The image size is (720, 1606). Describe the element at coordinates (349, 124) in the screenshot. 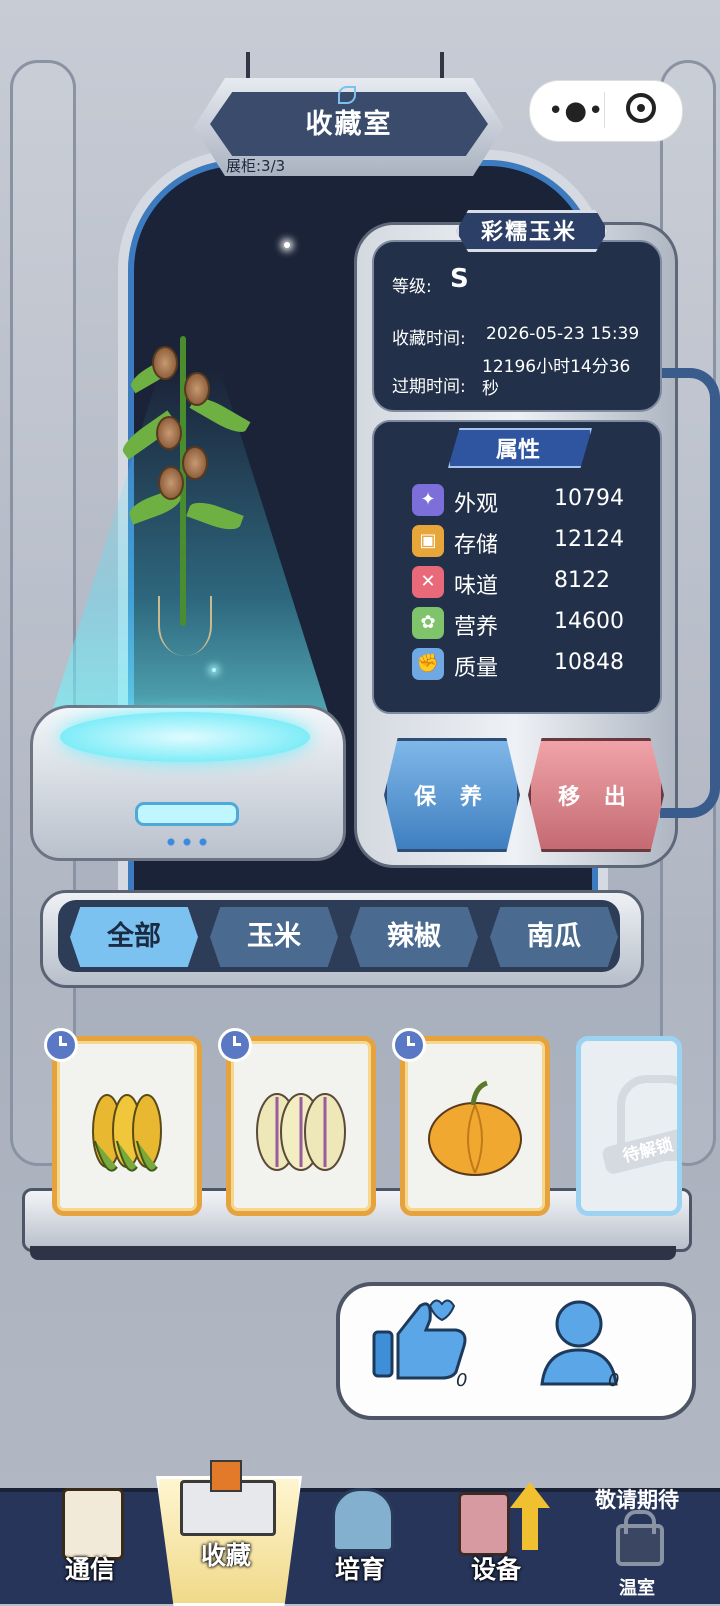

I see `page-title: 收藏室` at that location.